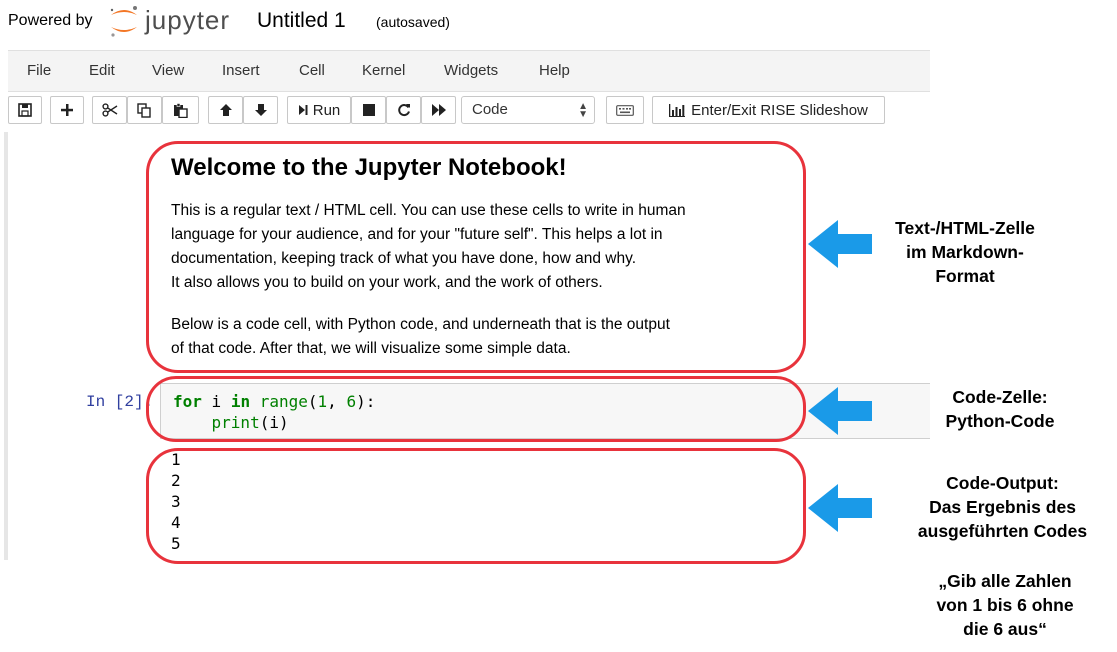 Image resolution: width=1117 pixels, height=652 pixels. What do you see at coordinates (102, 70) in the screenshot?
I see `menu-edit: Edit` at bounding box center [102, 70].